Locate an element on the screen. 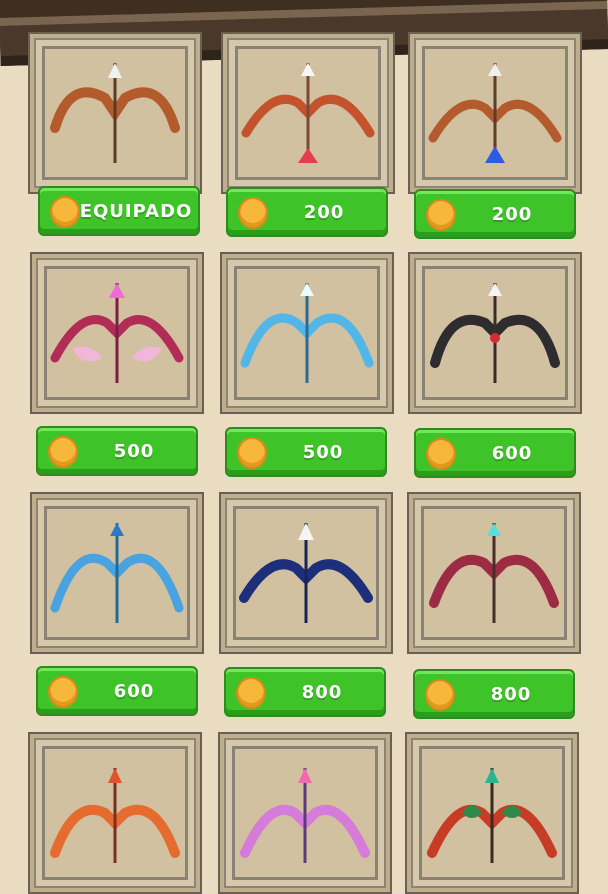 The height and width of the screenshot is (894, 608). pink-wing-bow-icon is located at coordinates (117, 333).